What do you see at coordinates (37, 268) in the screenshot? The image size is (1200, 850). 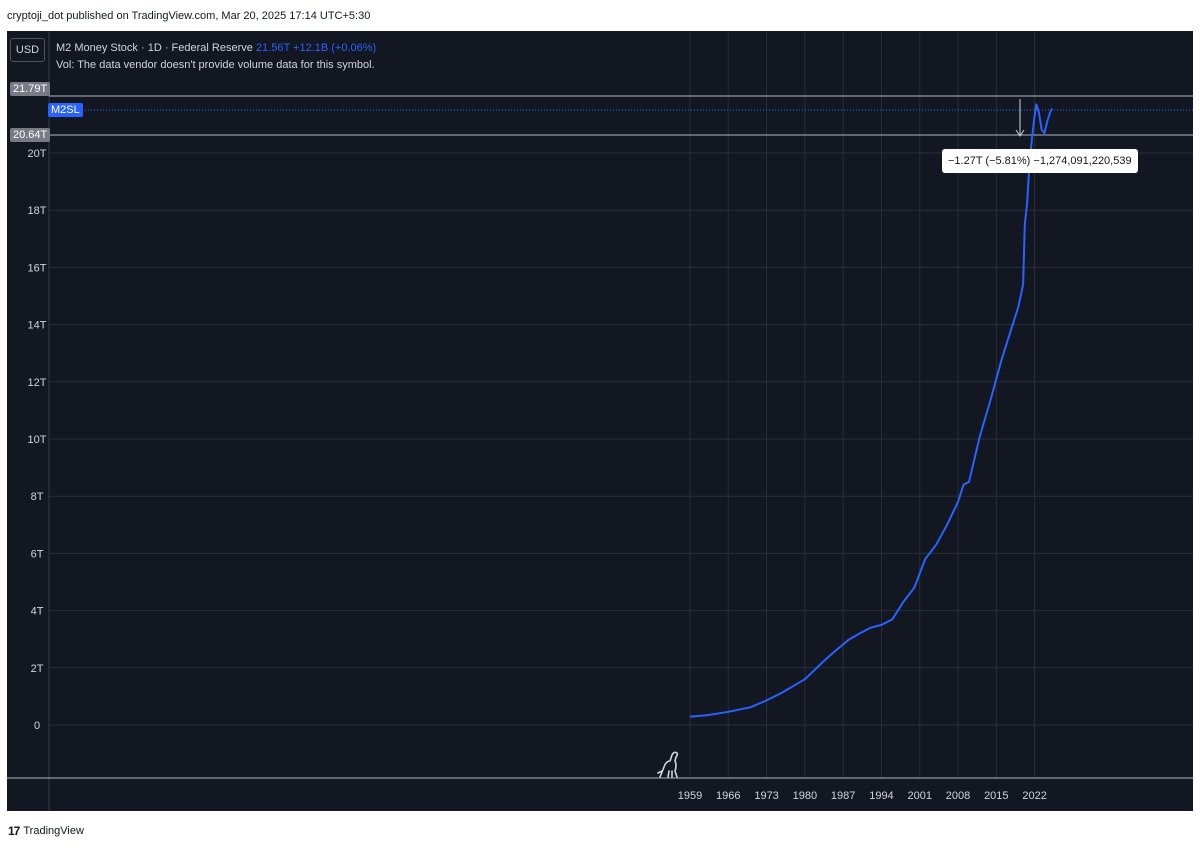 I see `y-tick-label: 16T` at bounding box center [37, 268].